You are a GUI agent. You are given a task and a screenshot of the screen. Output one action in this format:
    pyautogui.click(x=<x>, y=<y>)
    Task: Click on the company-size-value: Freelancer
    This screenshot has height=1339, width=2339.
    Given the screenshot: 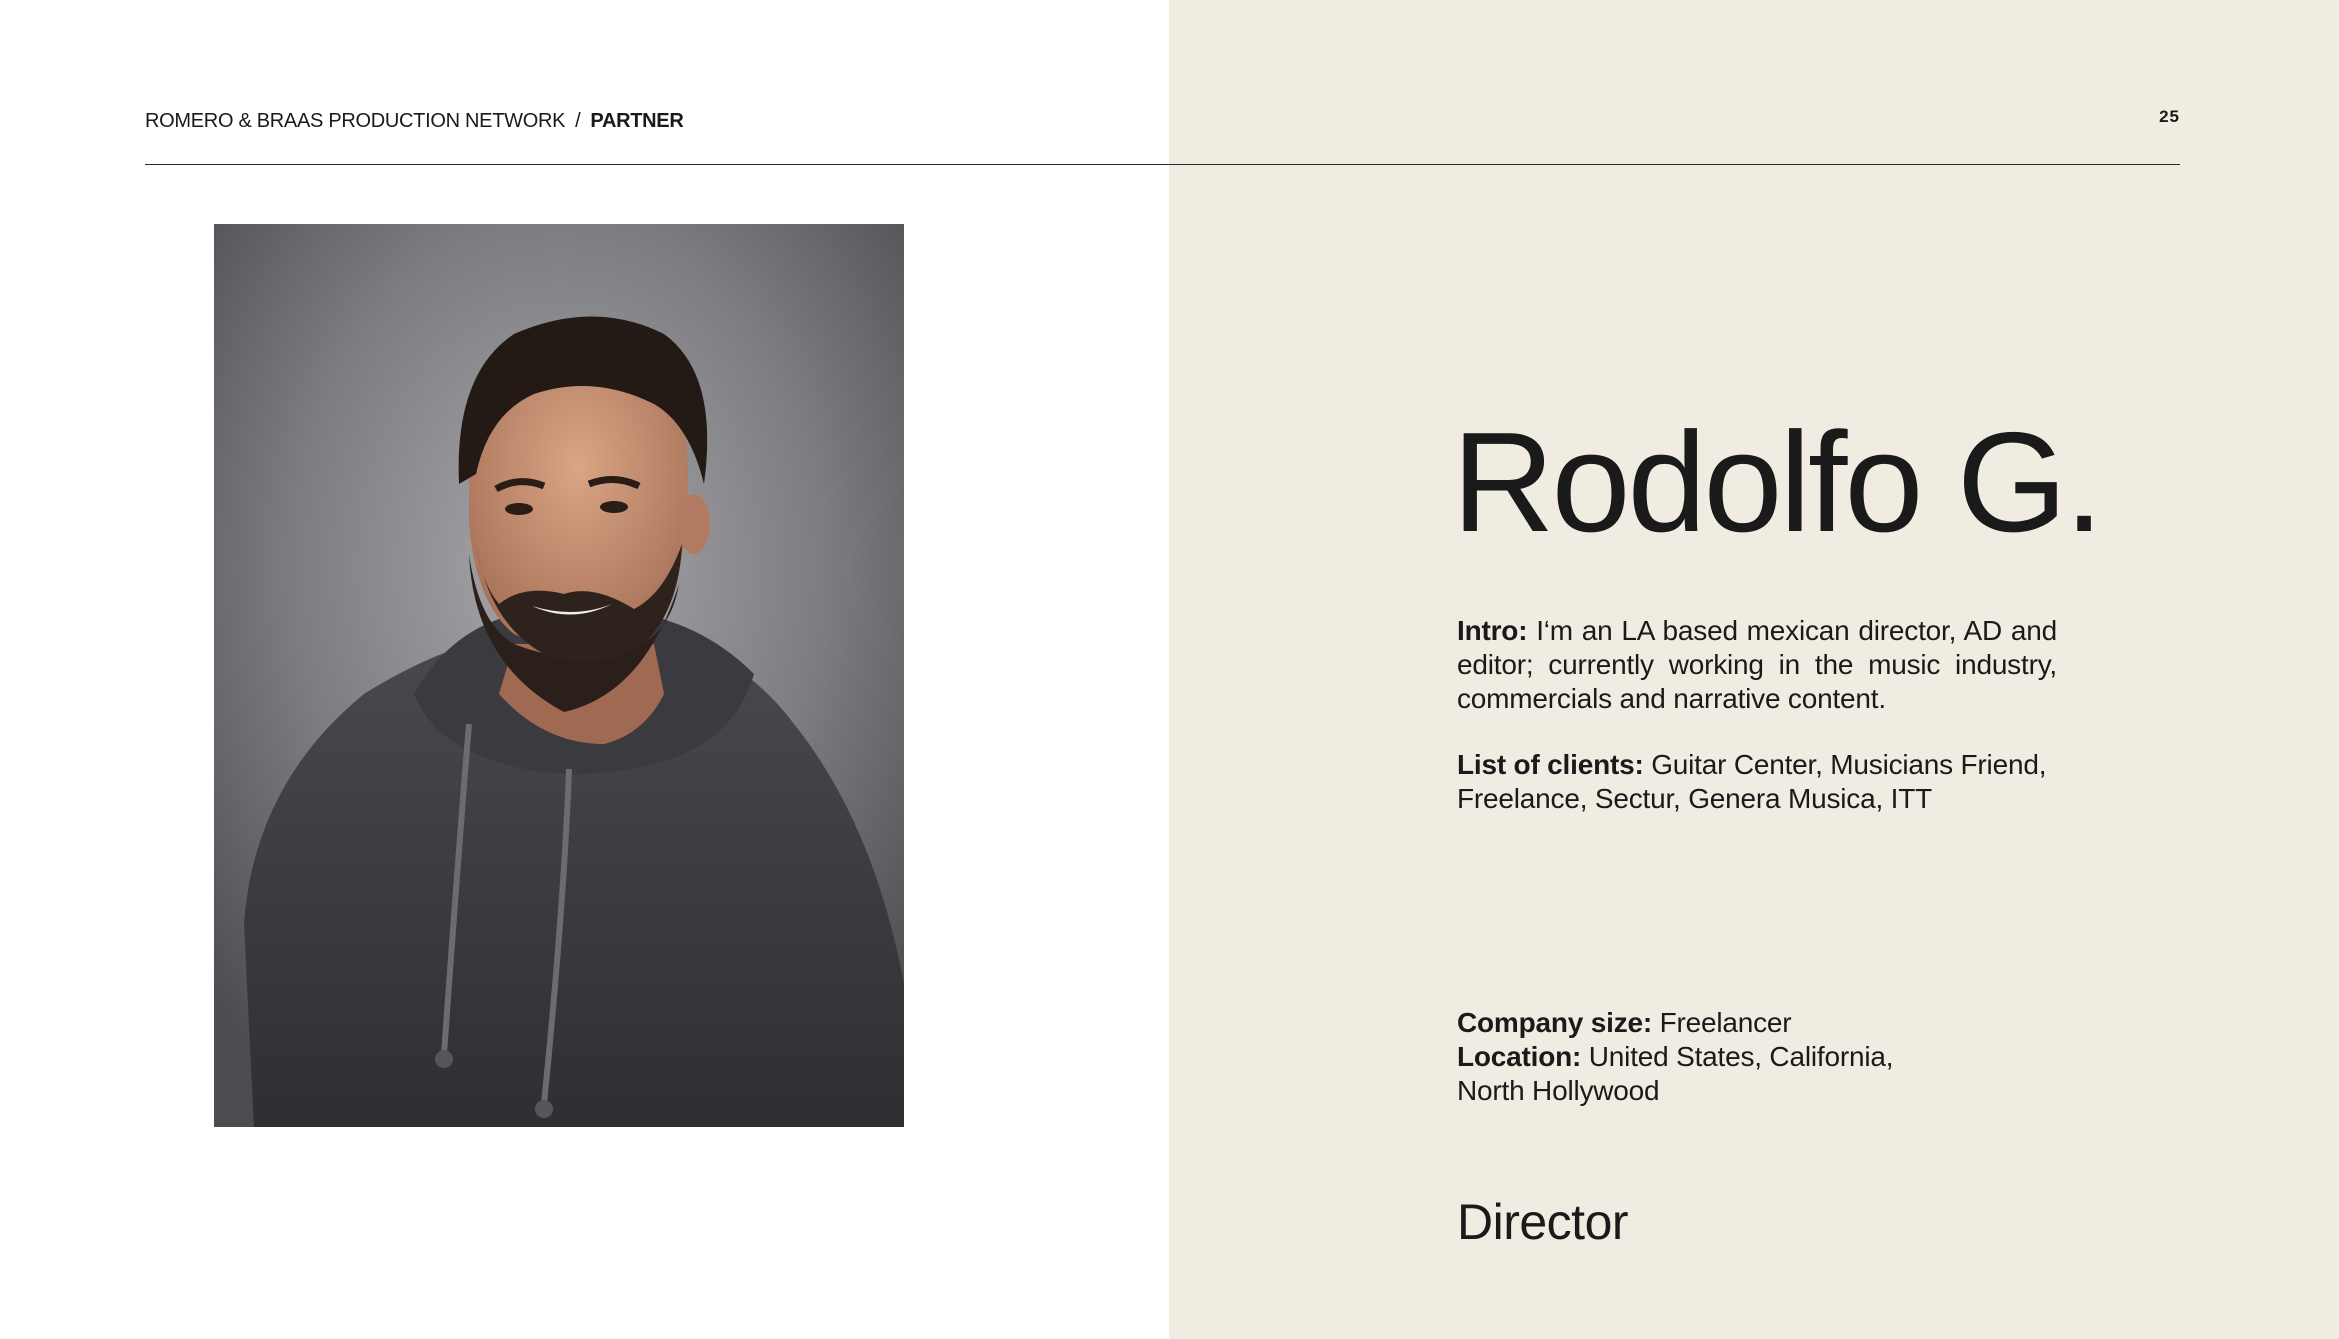 What is the action you would take?
    pyautogui.click(x=1725, y=1022)
    